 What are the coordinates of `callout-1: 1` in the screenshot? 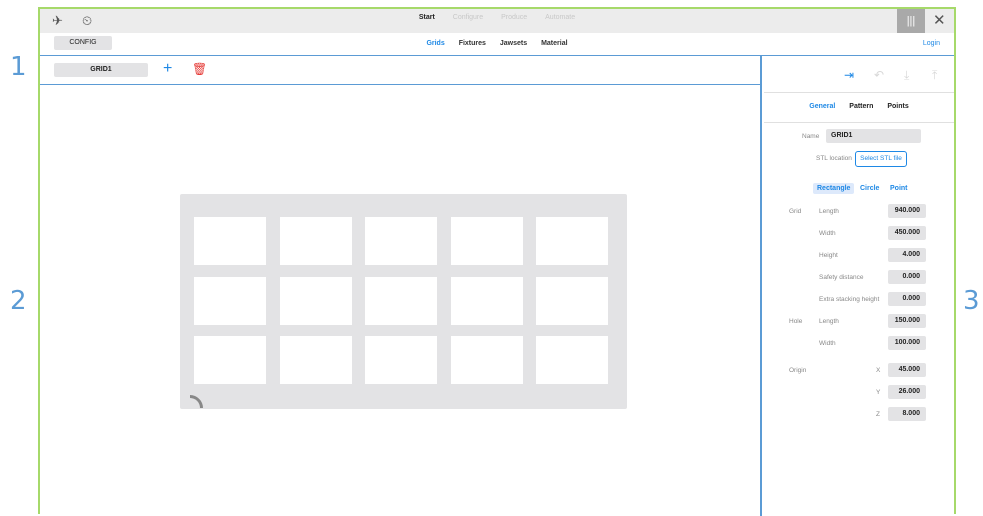 It's located at (18, 67).